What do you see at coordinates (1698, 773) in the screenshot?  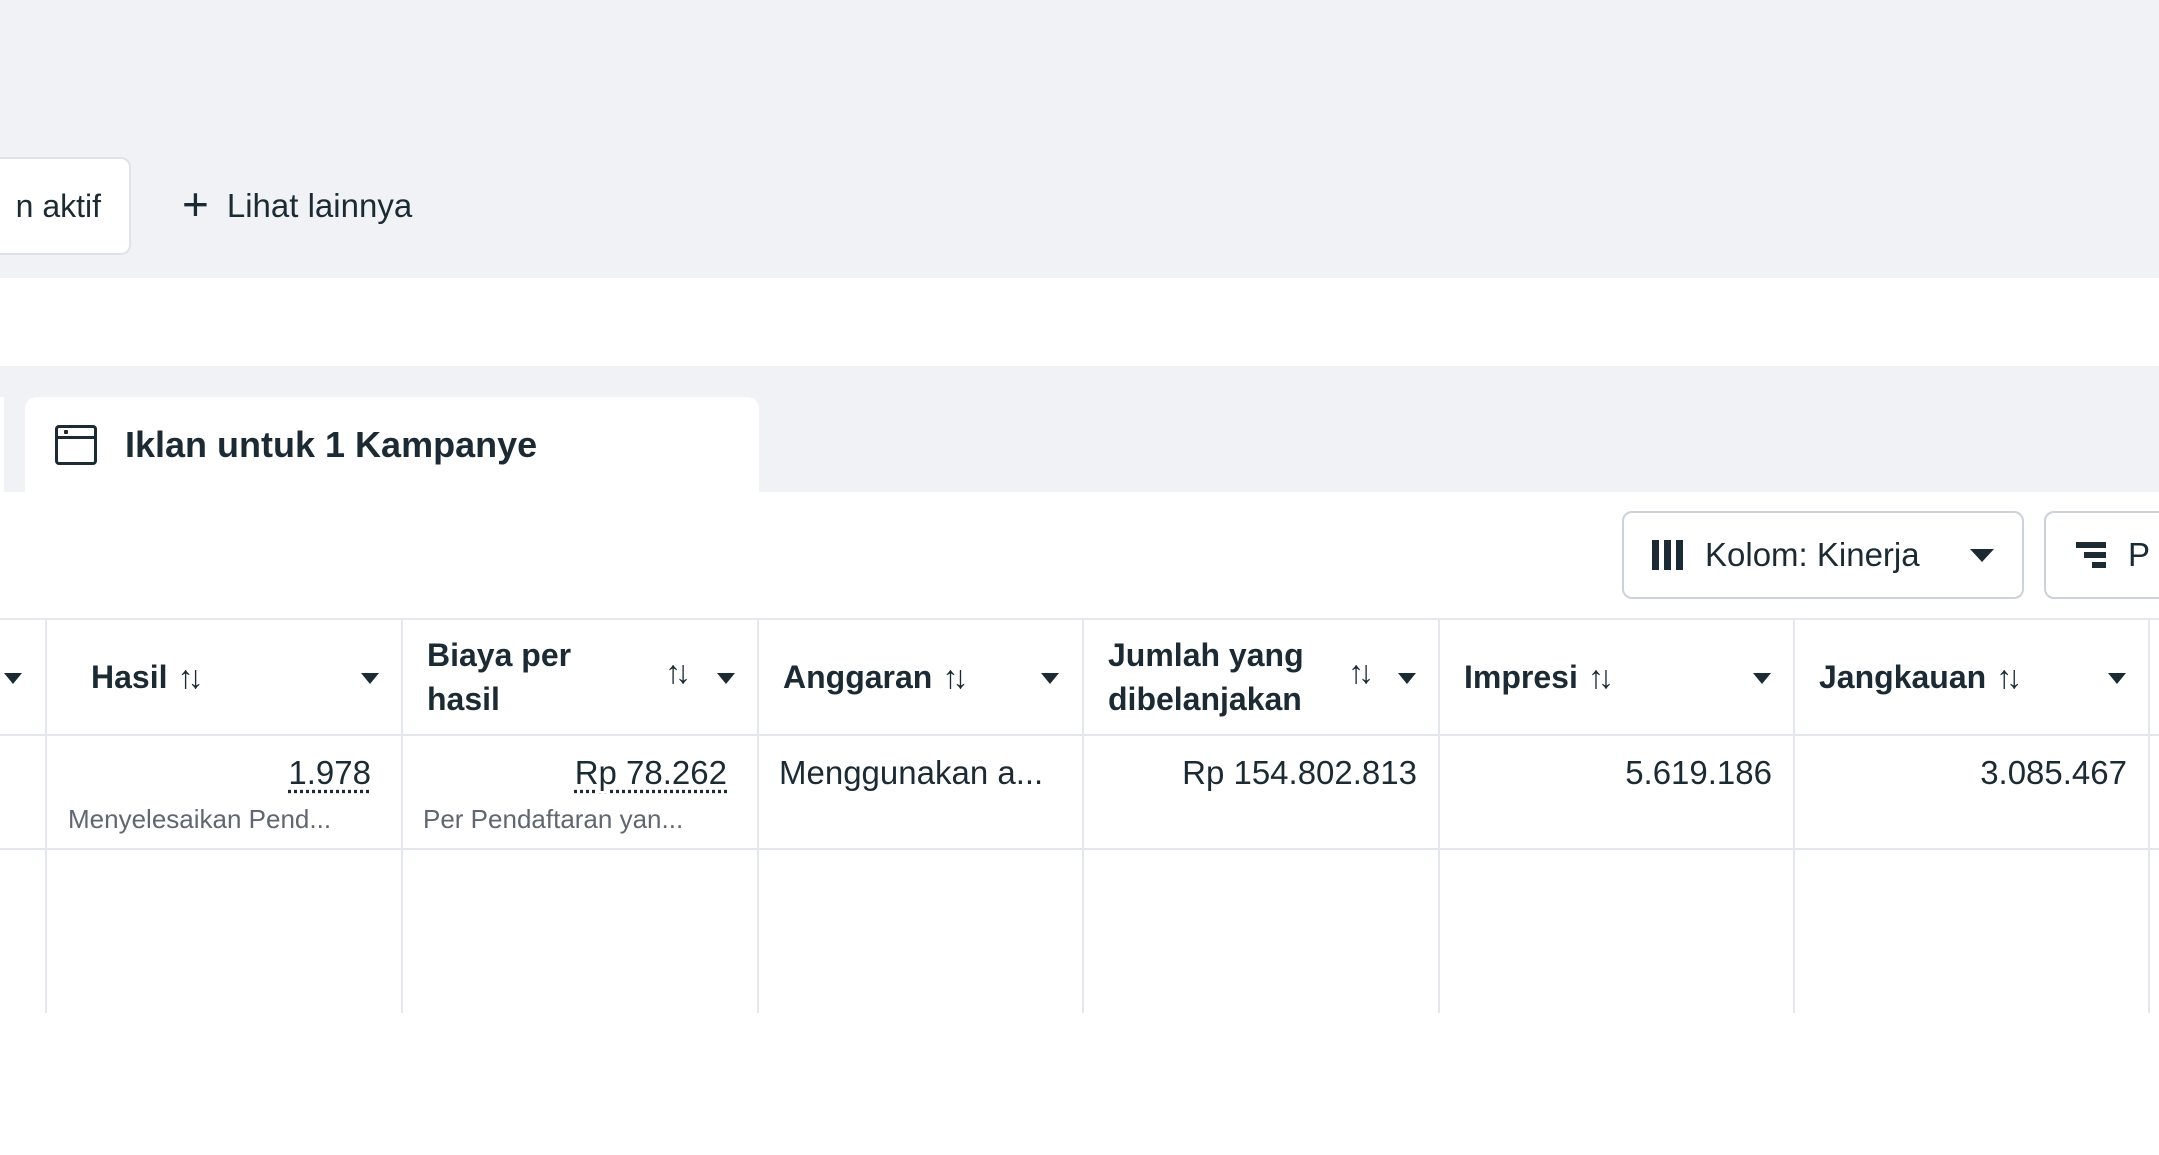 I see `impressions-value: 5.619.186` at bounding box center [1698, 773].